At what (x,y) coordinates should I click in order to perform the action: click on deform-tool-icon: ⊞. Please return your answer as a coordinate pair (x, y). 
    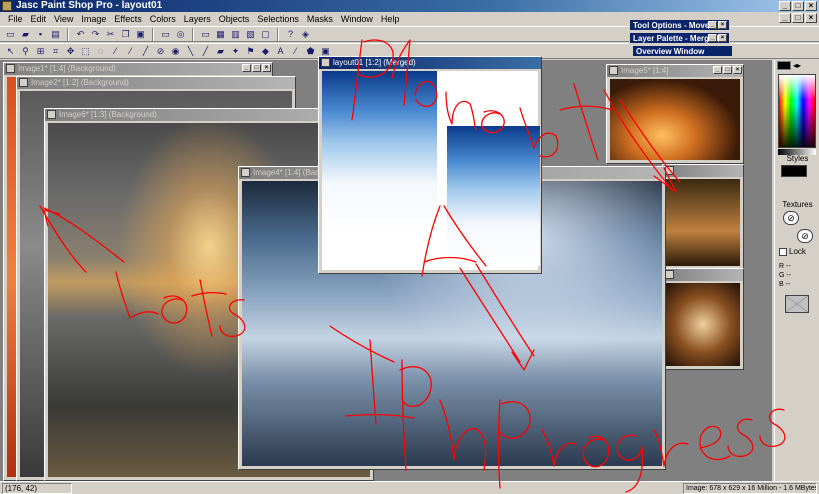
    Looking at the image, I should click on (40, 51).